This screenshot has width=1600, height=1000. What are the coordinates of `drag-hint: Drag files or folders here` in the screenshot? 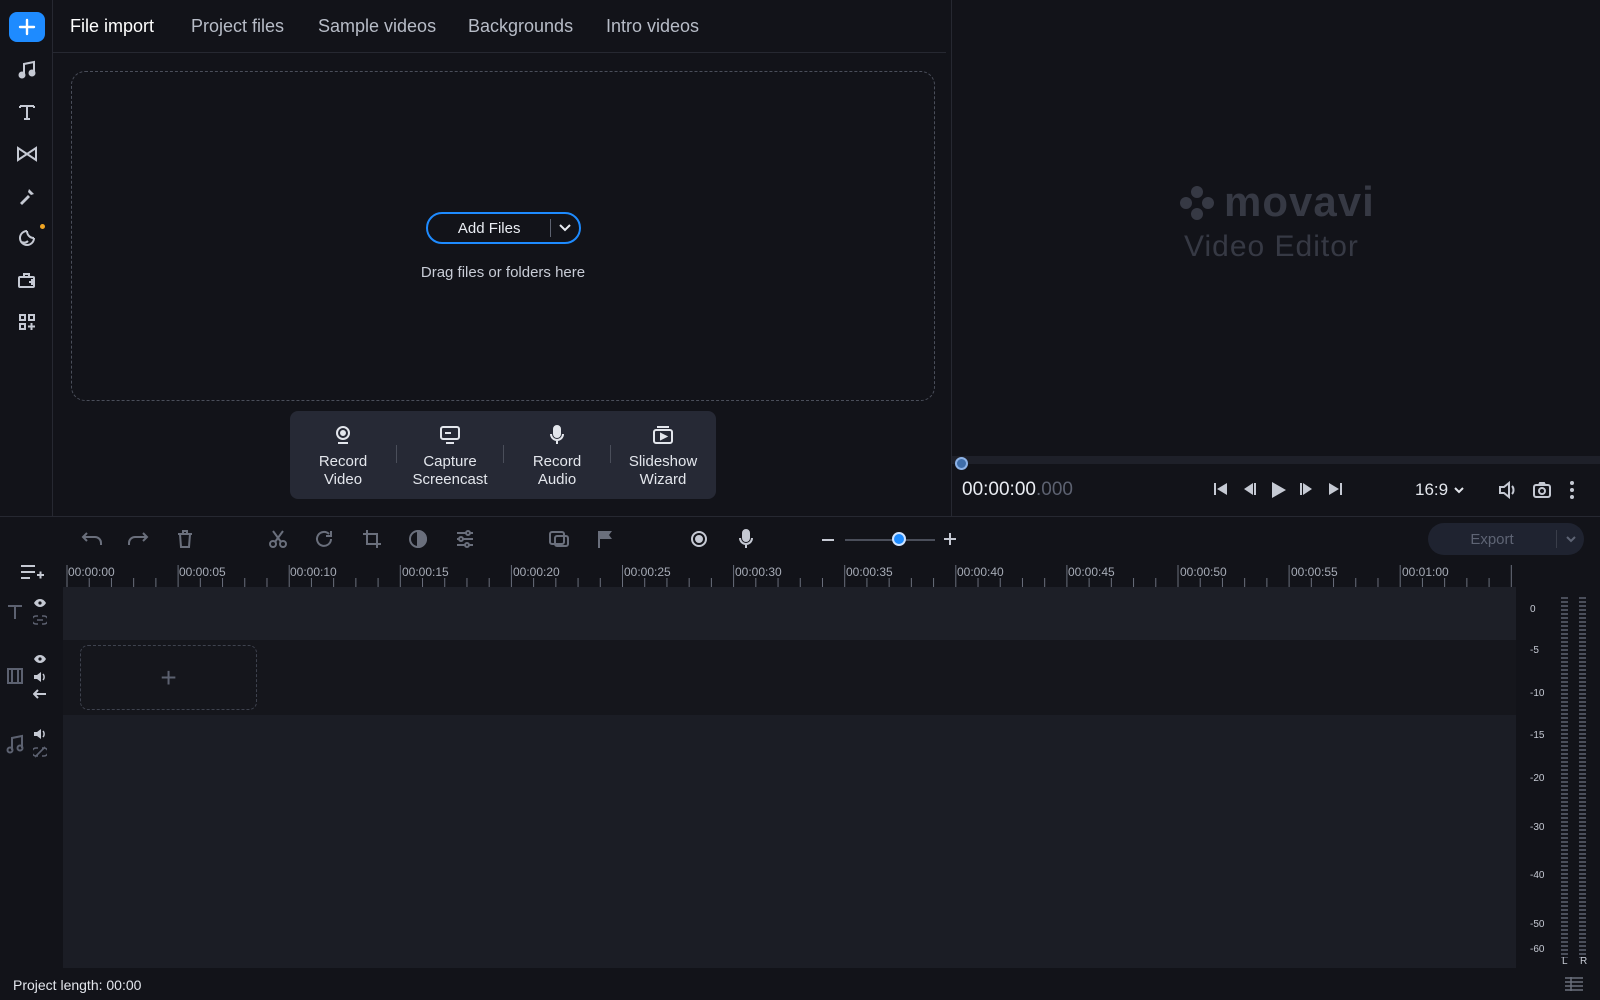 It's located at (503, 272).